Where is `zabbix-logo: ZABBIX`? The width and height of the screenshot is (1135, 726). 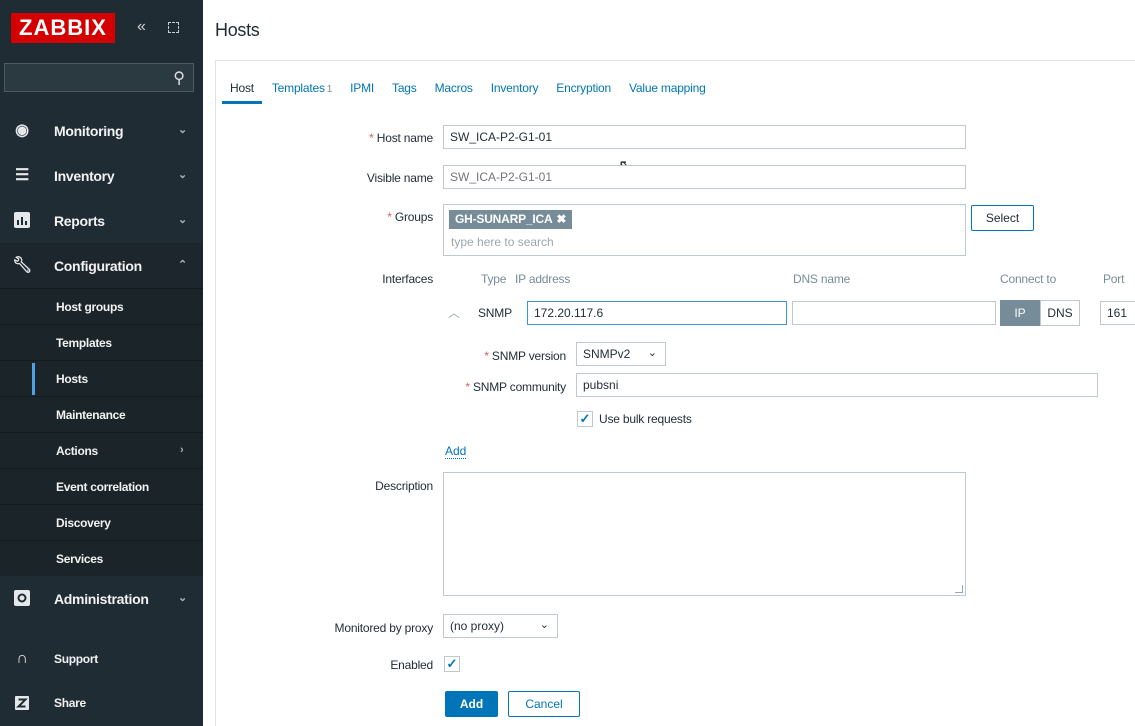
zabbix-logo: ZABBIX is located at coordinates (63, 28).